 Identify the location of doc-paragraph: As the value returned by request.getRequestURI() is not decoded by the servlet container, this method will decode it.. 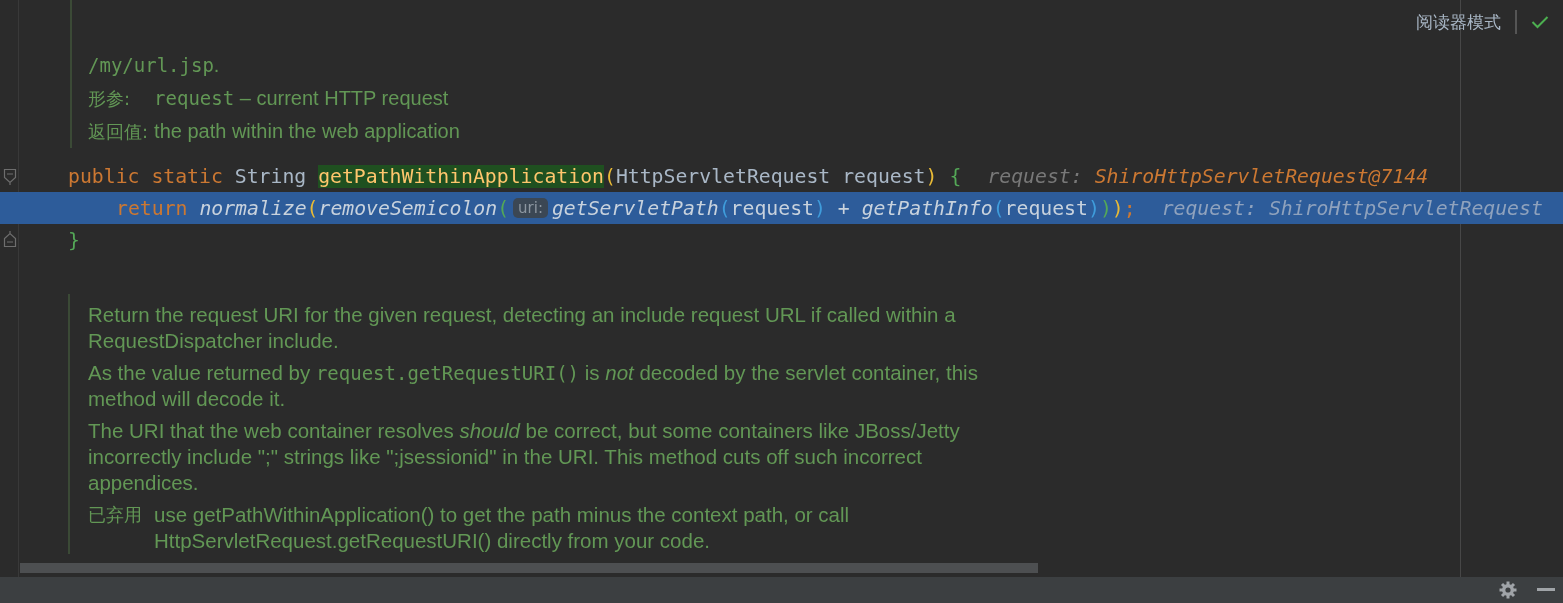
(533, 386).